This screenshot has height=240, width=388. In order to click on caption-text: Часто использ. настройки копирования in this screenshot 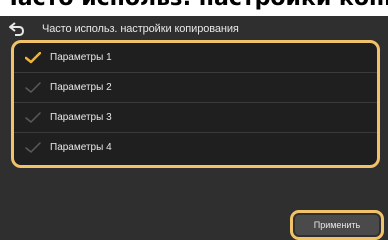, I will do `click(194, 5)`.